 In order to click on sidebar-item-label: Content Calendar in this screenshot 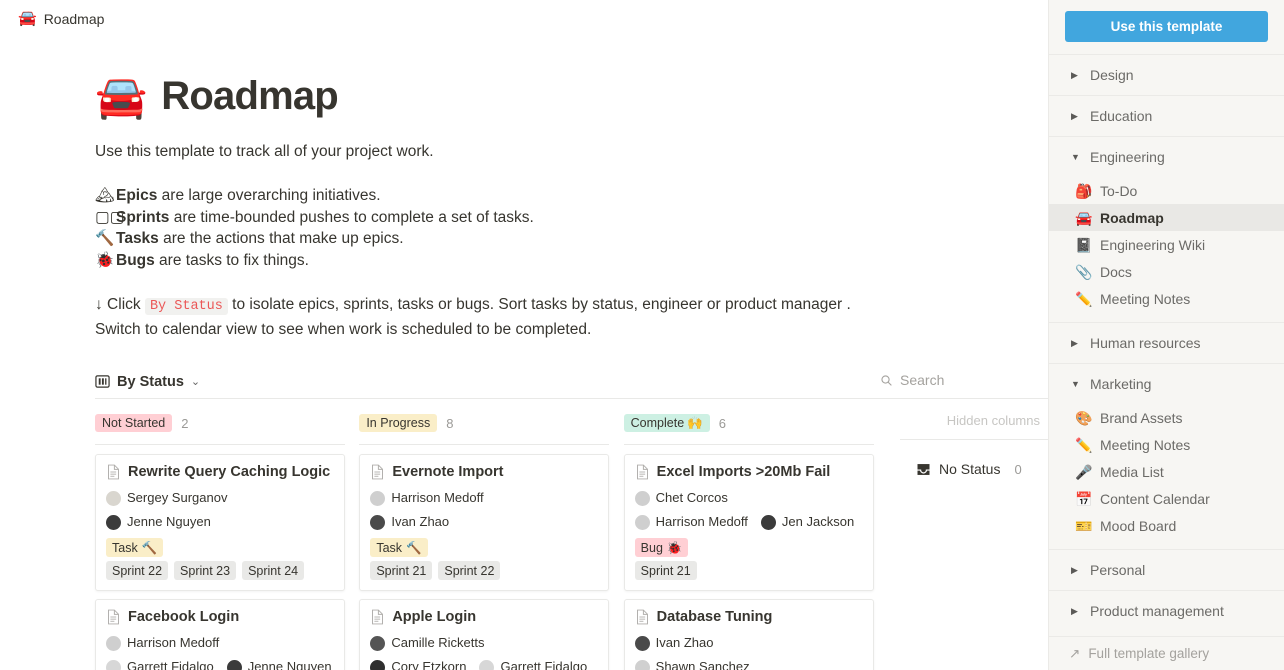, I will do `click(1155, 498)`.